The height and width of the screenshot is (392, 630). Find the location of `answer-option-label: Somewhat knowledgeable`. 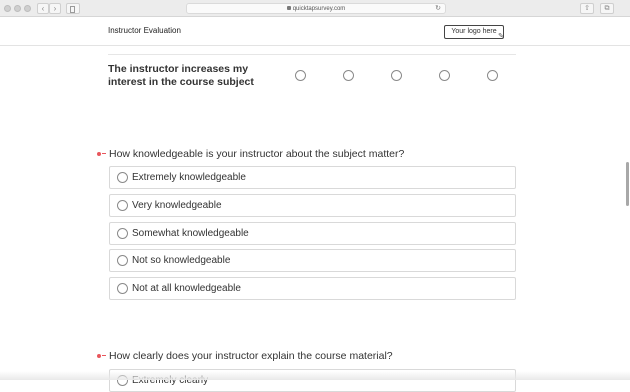

answer-option-label: Somewhat knowledgeable is located at coordinates (190, 233).